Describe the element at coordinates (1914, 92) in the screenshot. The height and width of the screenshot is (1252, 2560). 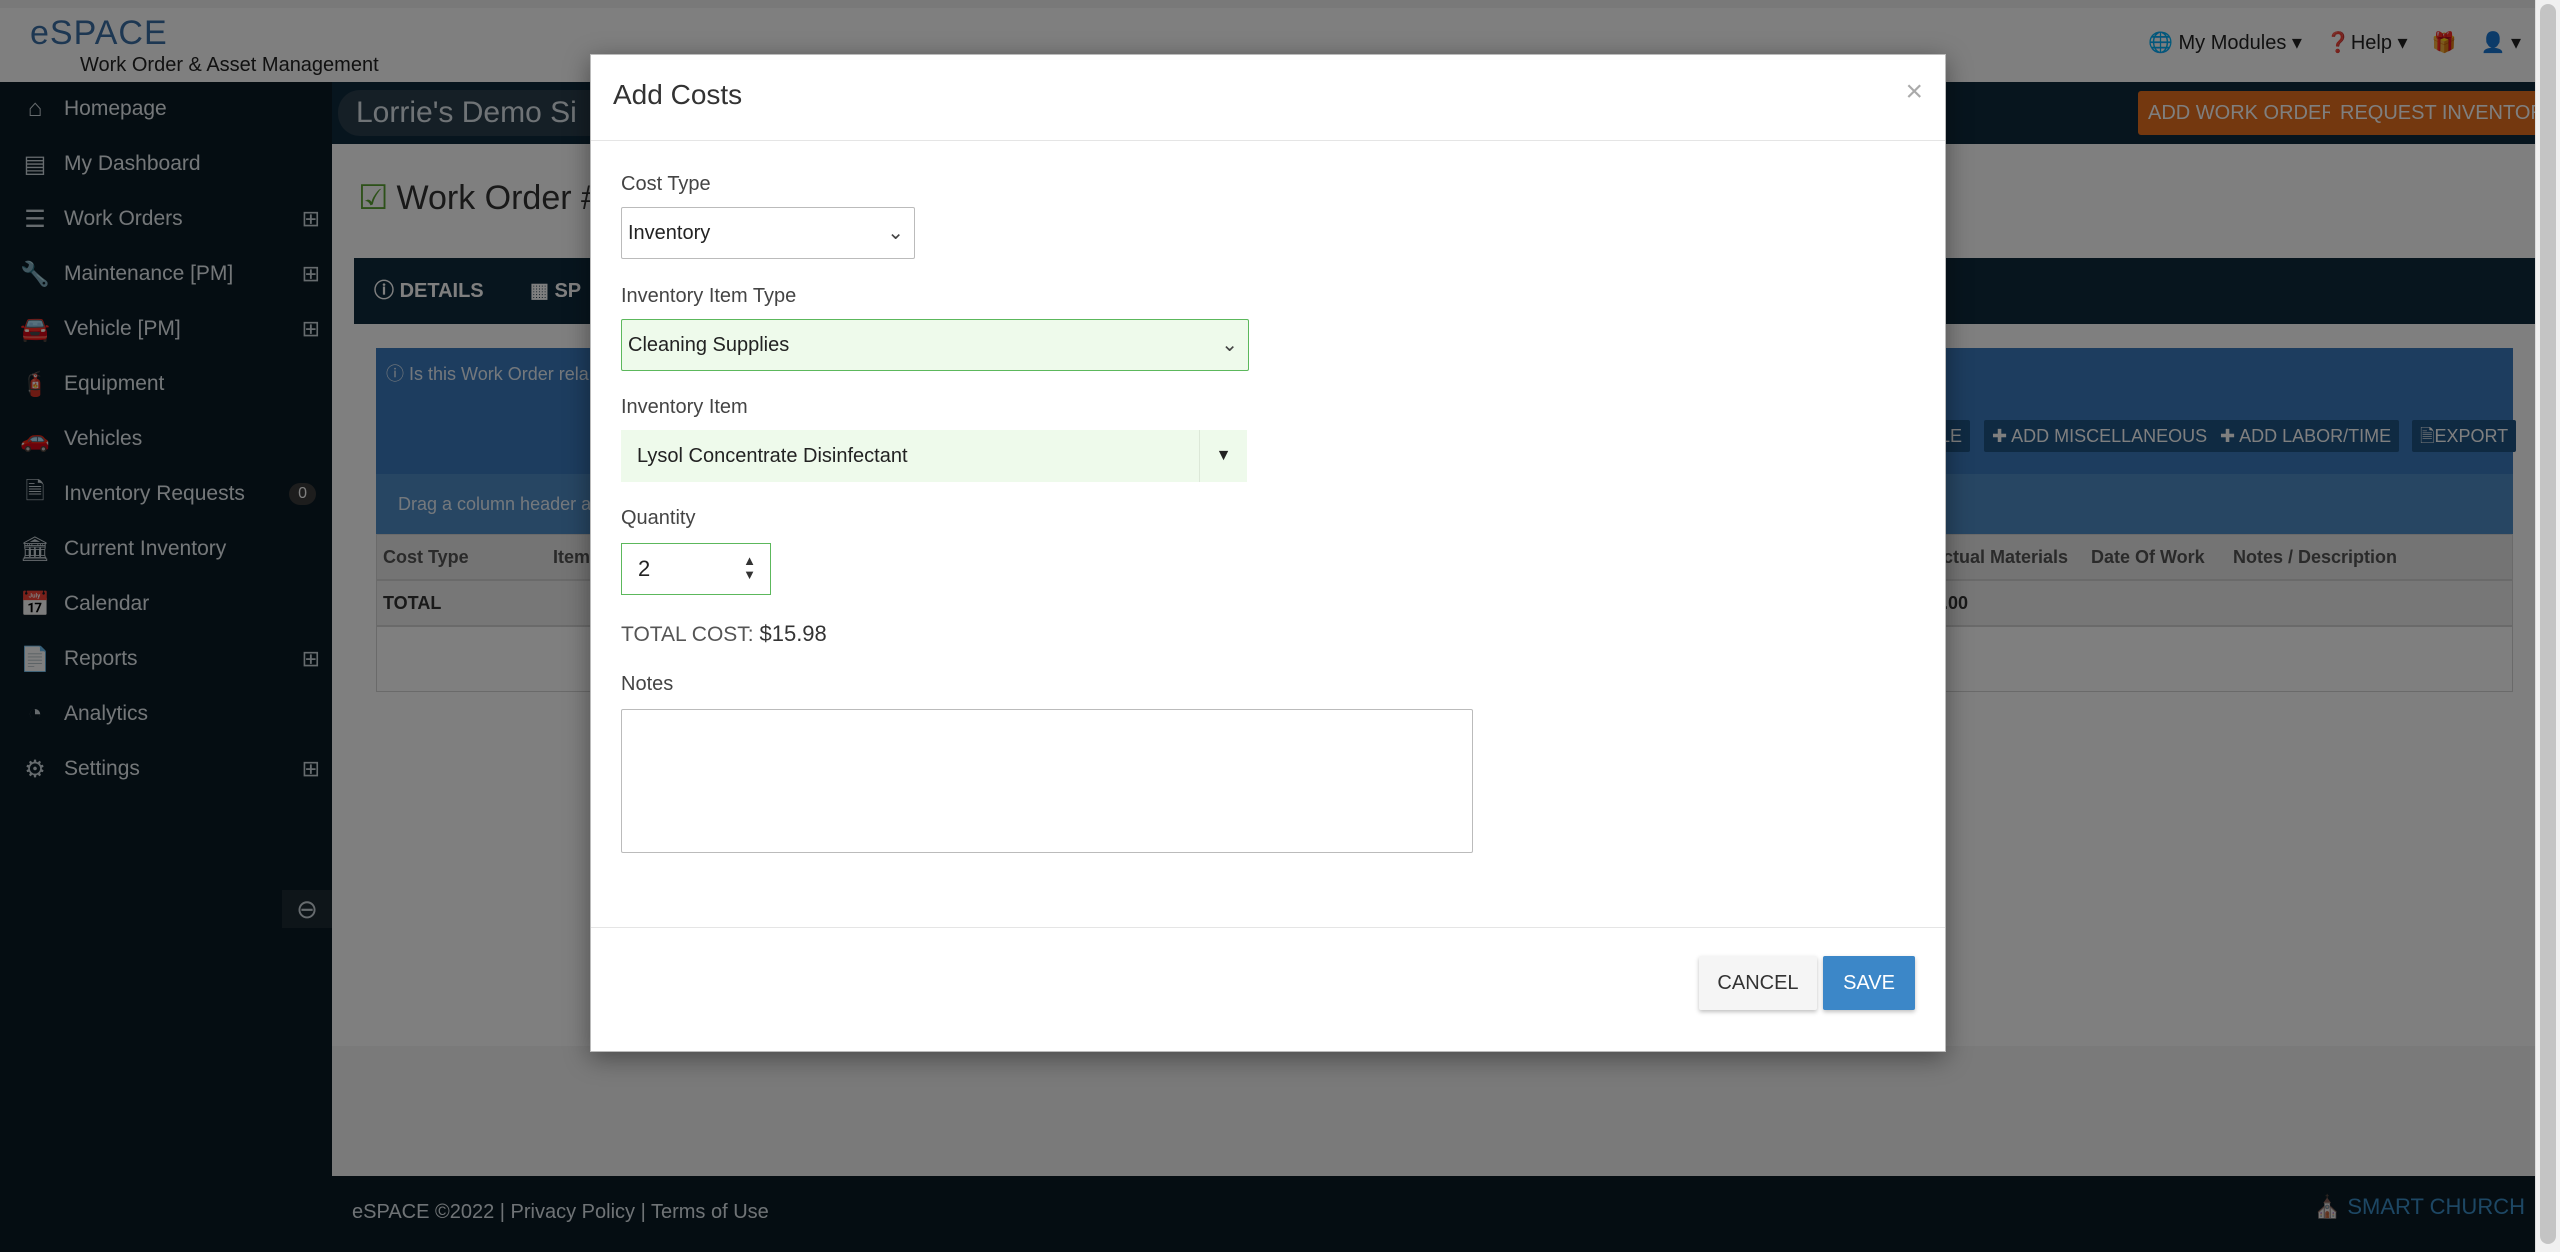
I see `close-icon: ×` at that location.